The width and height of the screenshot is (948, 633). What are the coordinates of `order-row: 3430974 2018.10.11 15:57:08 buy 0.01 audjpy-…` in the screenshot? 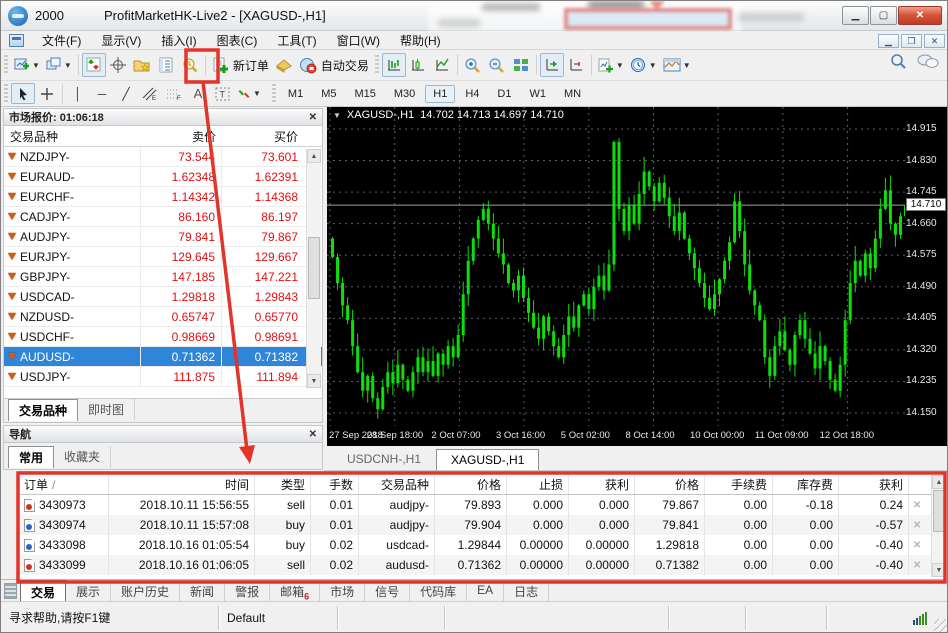 It's located at (483, 525).